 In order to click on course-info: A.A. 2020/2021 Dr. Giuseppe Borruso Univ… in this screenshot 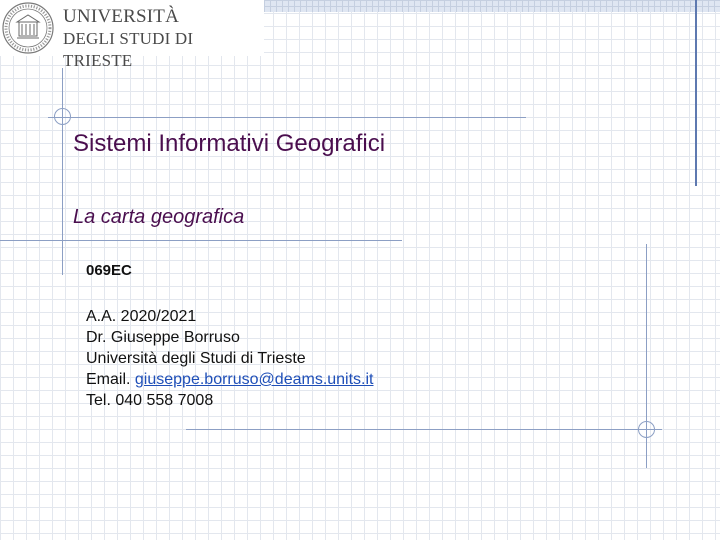, I will do `click(230, 358)`.